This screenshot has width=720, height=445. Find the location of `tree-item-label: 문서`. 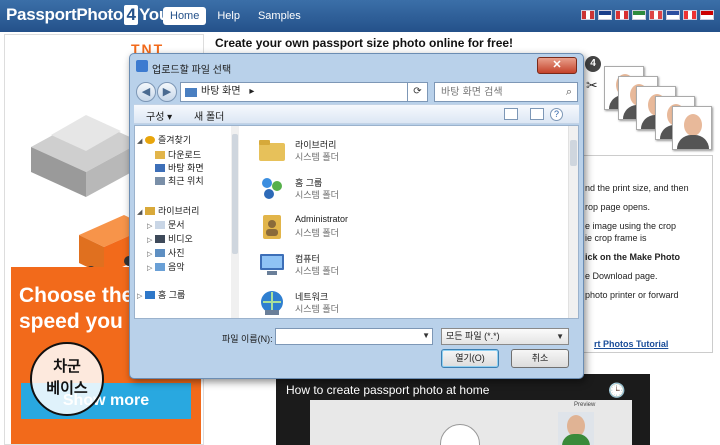

tree-item-label: 문서 is located at coordinates (176, 225).